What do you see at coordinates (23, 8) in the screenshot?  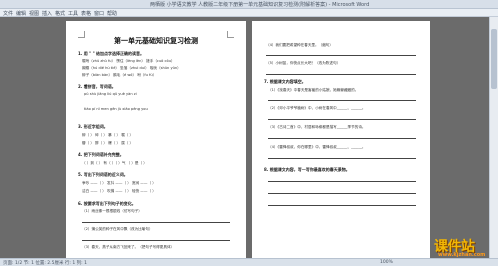 I see `quick-access-toolbar` at bounding box center [23, 8].